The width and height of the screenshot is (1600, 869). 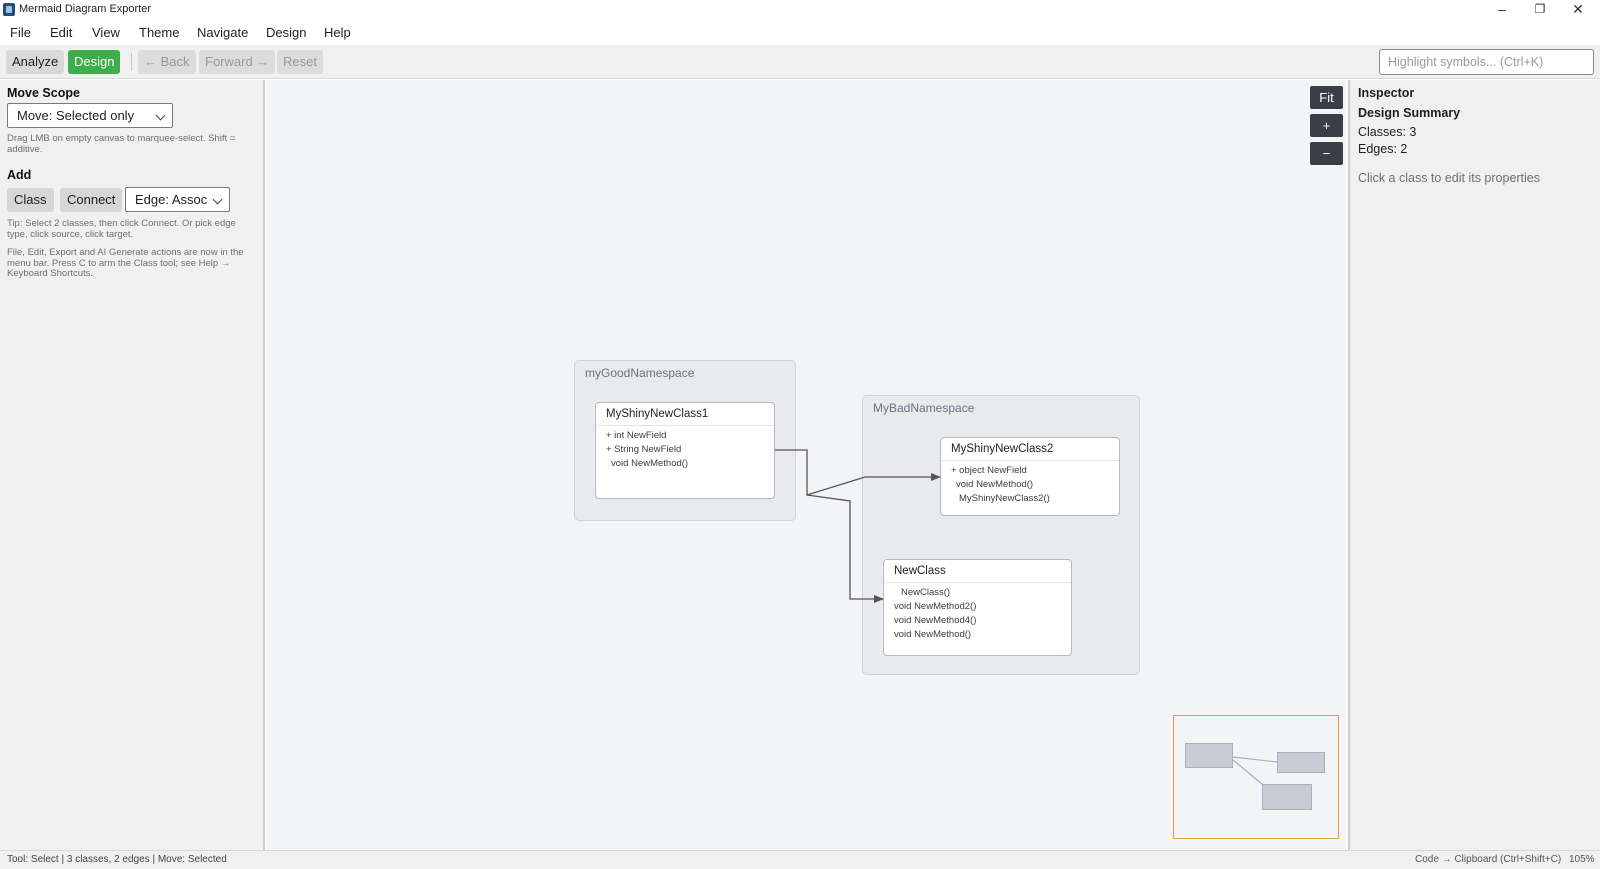 I want to click on close-button: ✕, so click(x=1578, y=10).